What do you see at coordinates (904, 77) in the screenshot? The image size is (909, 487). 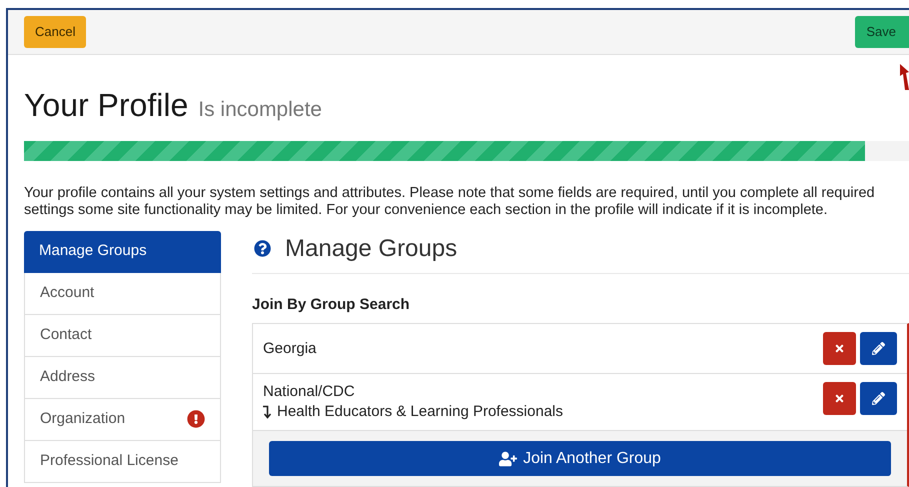 I see `pointer-arrow-icon` at bounding box center [904, 77].